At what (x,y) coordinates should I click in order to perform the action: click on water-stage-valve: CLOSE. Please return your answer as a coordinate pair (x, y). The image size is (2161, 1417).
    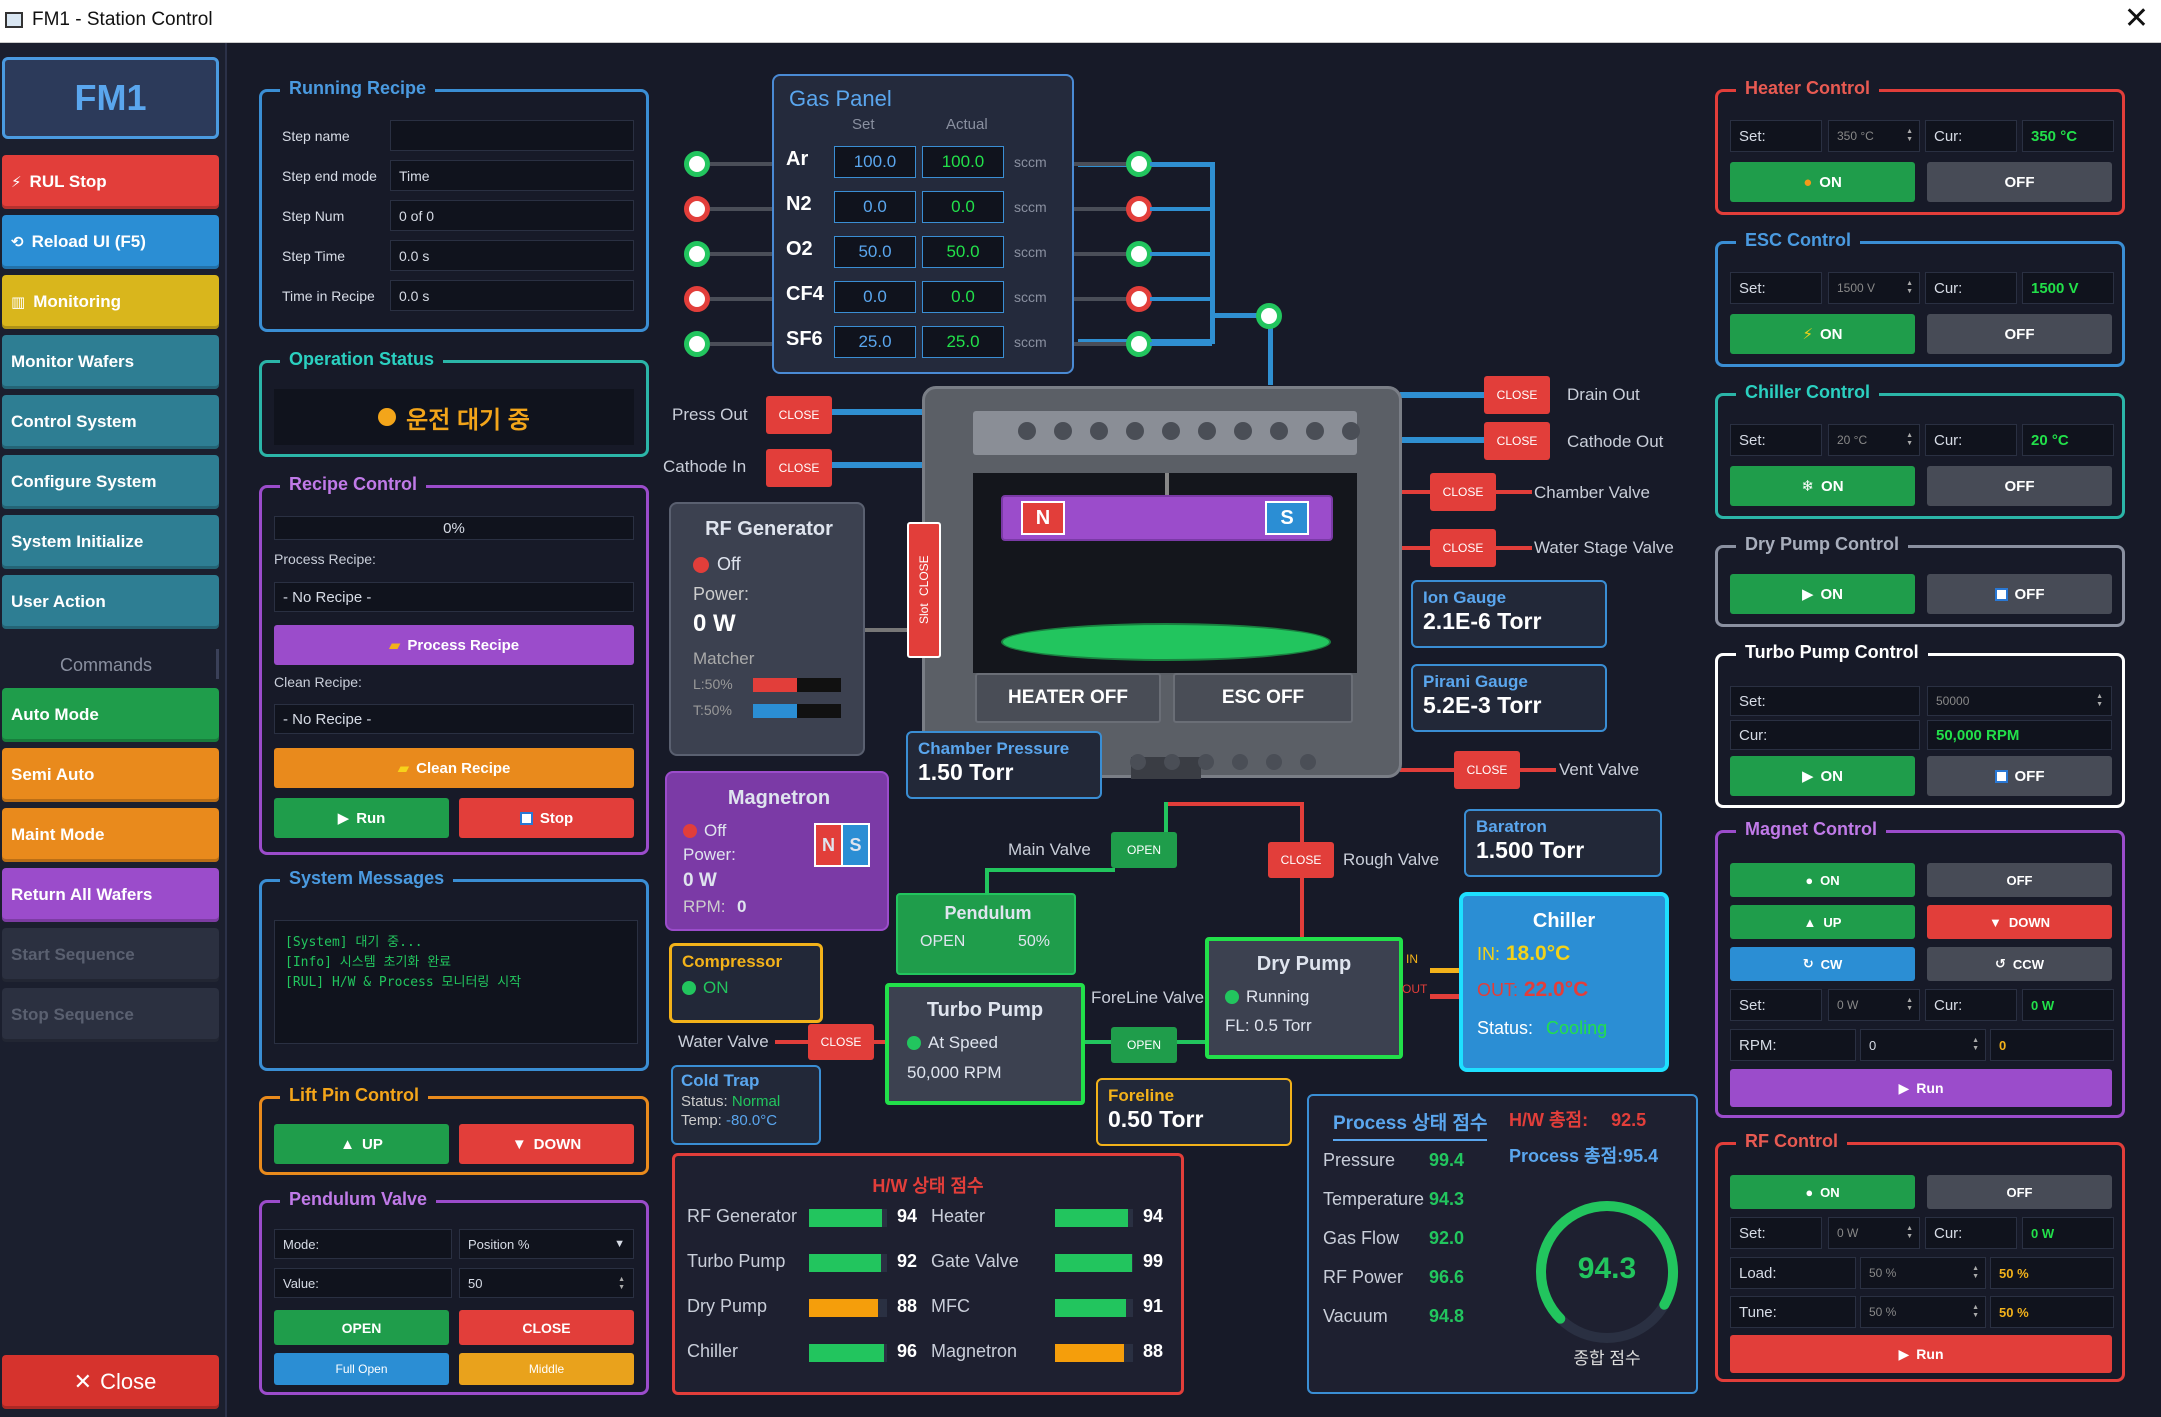
    Looking at the image, I should click on (1463, 548).